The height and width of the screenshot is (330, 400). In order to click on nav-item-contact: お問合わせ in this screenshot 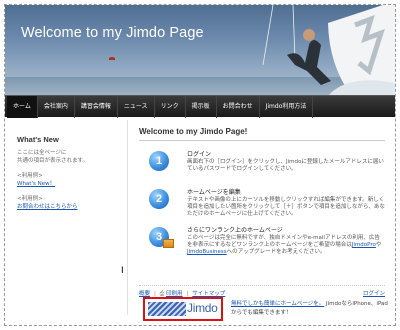, I will do `click(238, 107)`.